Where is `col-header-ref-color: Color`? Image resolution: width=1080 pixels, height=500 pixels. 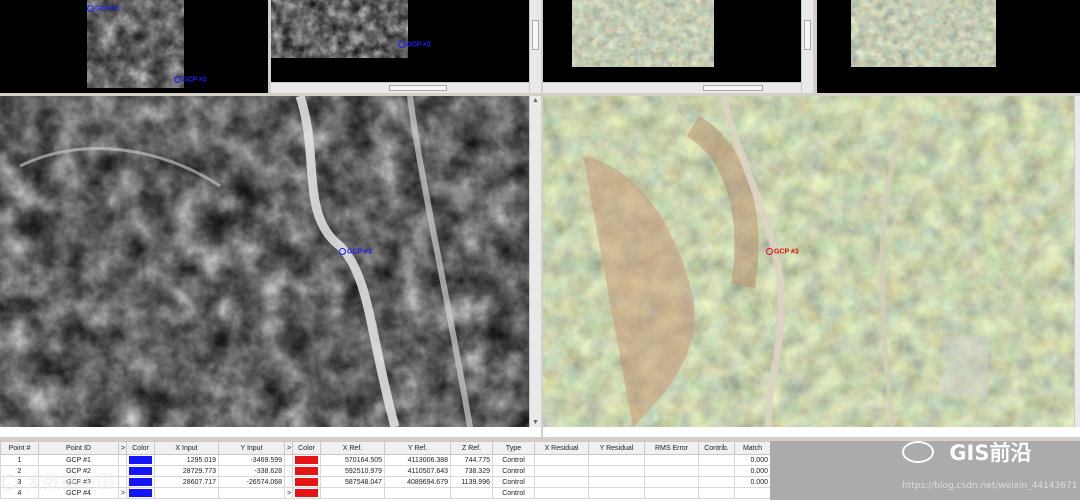 col-header-ref-color: Color is located at coordinates (306, 448).